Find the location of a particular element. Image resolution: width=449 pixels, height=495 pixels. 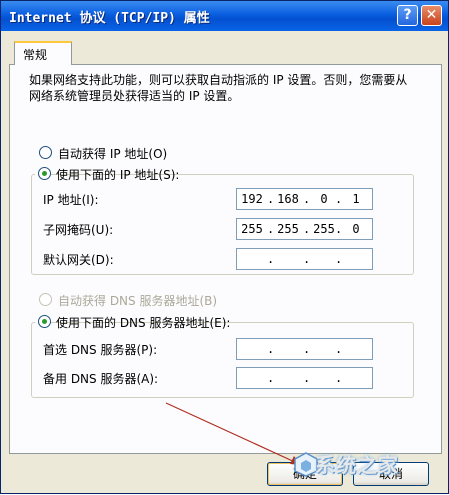

ip-address-octet-3: 0 is located at coordinates (324, 199).